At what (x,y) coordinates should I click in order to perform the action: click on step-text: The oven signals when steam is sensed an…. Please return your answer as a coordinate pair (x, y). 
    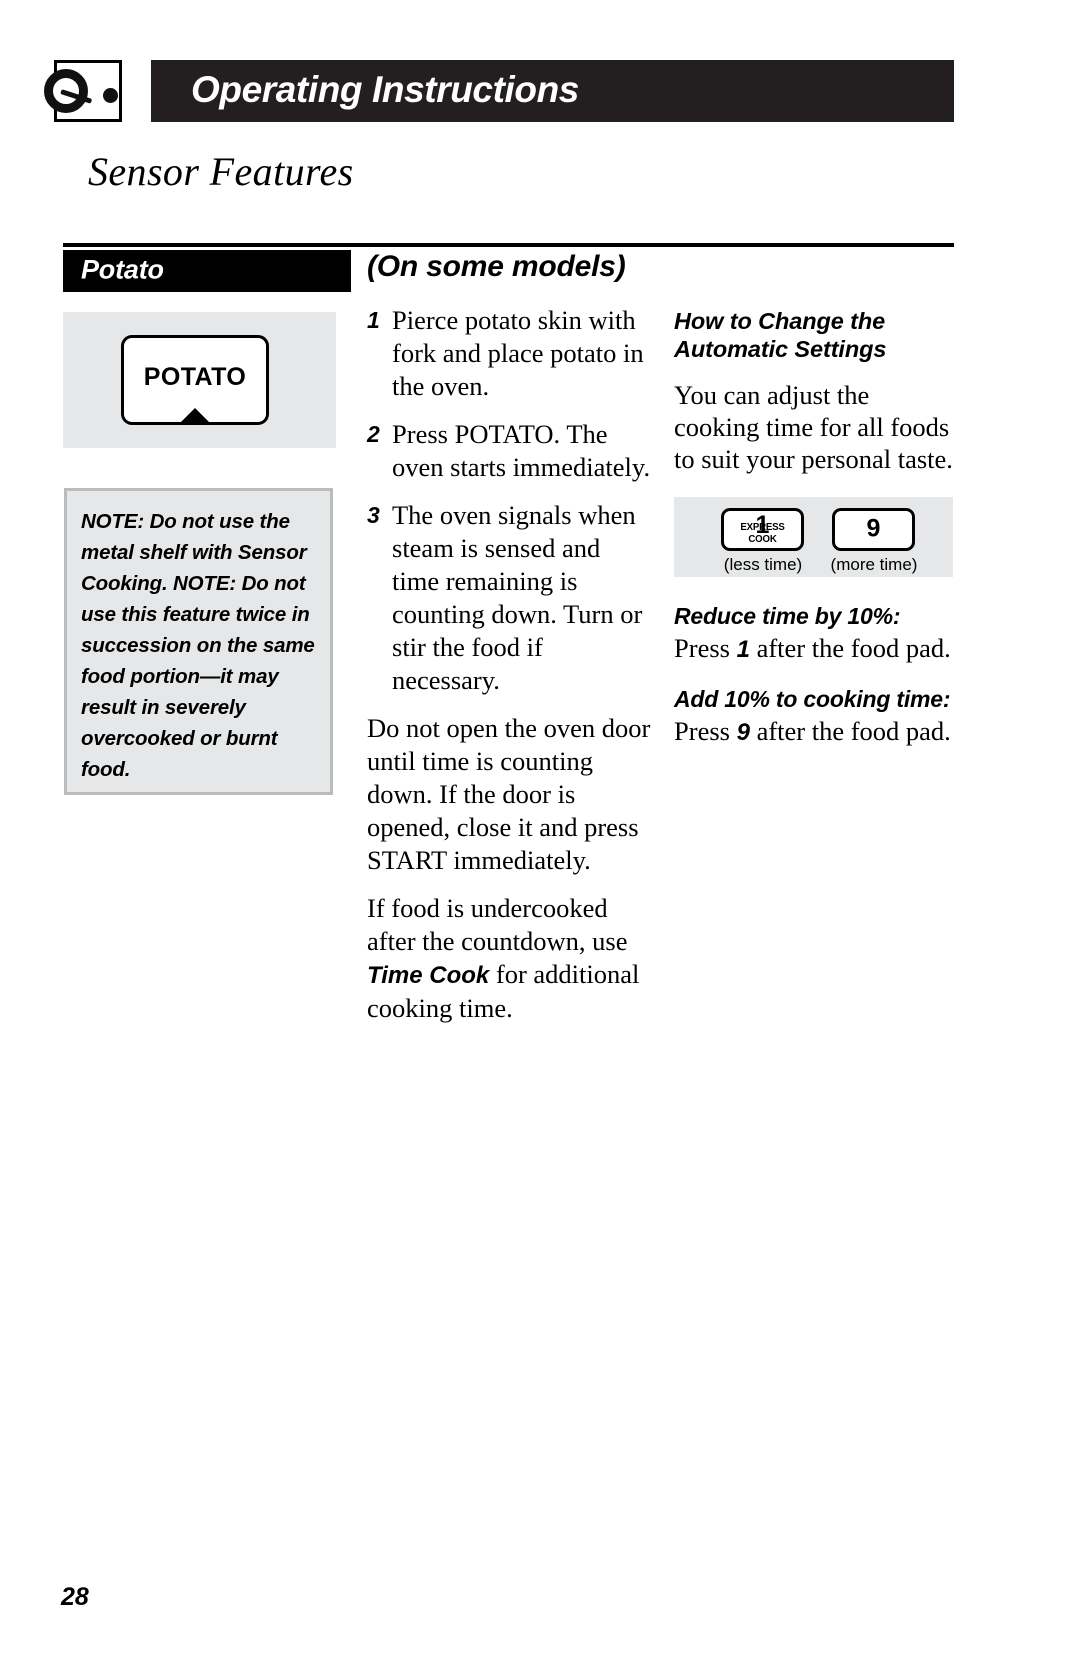
    Looking at the image, I should click on (517, 597).